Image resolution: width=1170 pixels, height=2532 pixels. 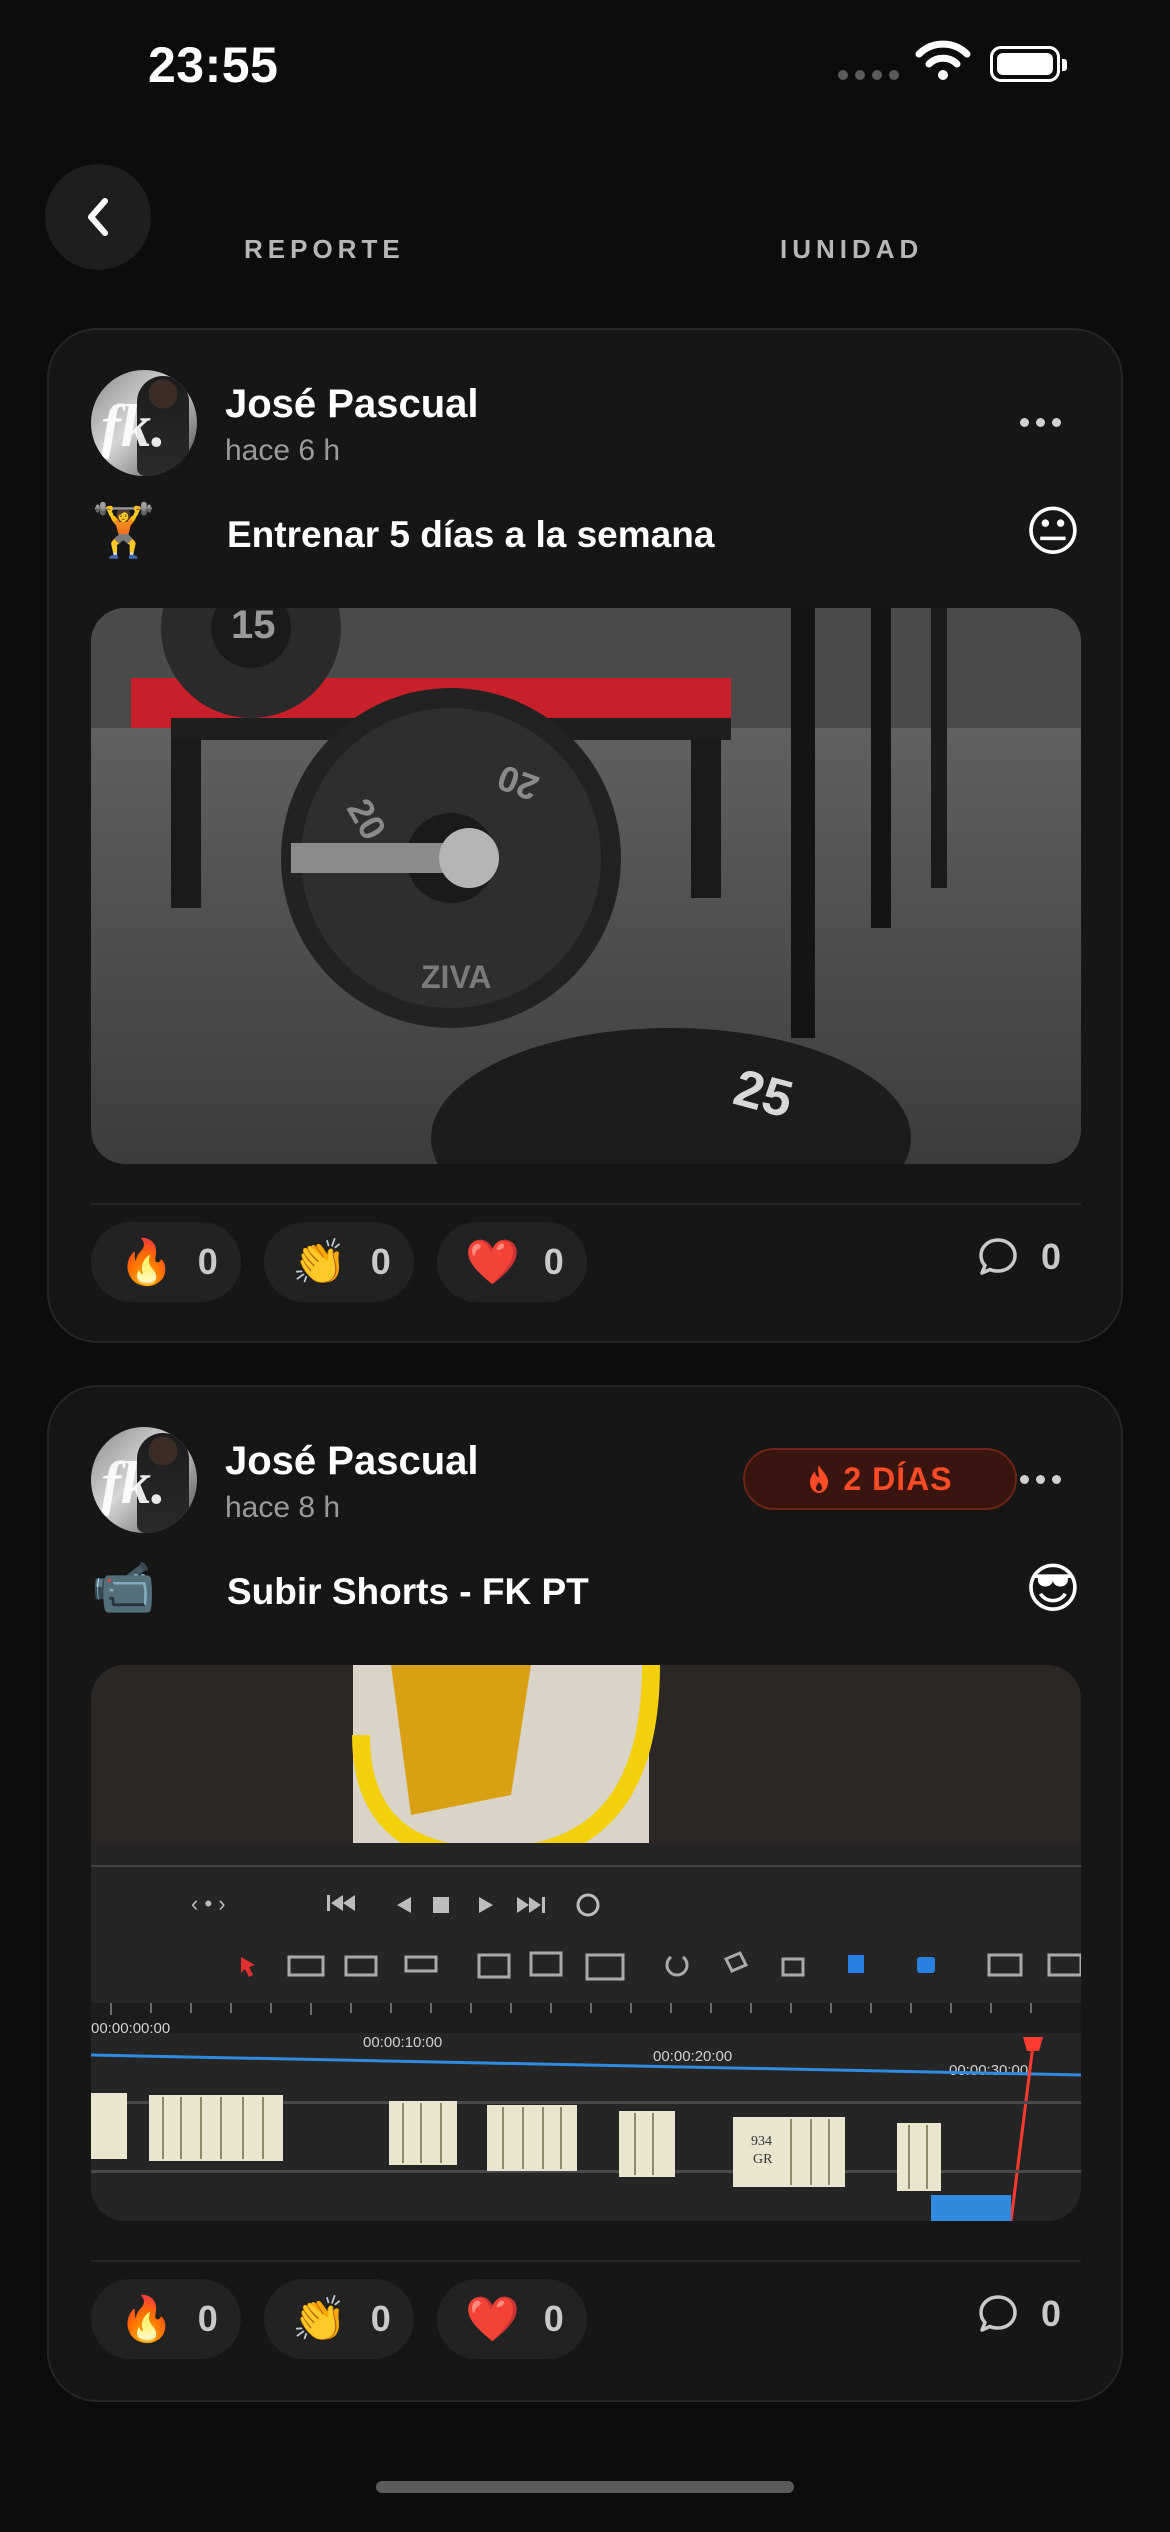 What do you see at coordinates (1028, 64) in the screenshot?
I see `battery-icon` at bounding box center [1028, 64].